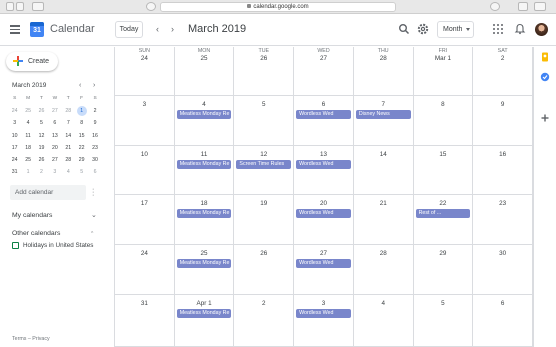 The height and width of the screenshot is (347, 556). I want to click on date-number: 19, so click(263, 204).